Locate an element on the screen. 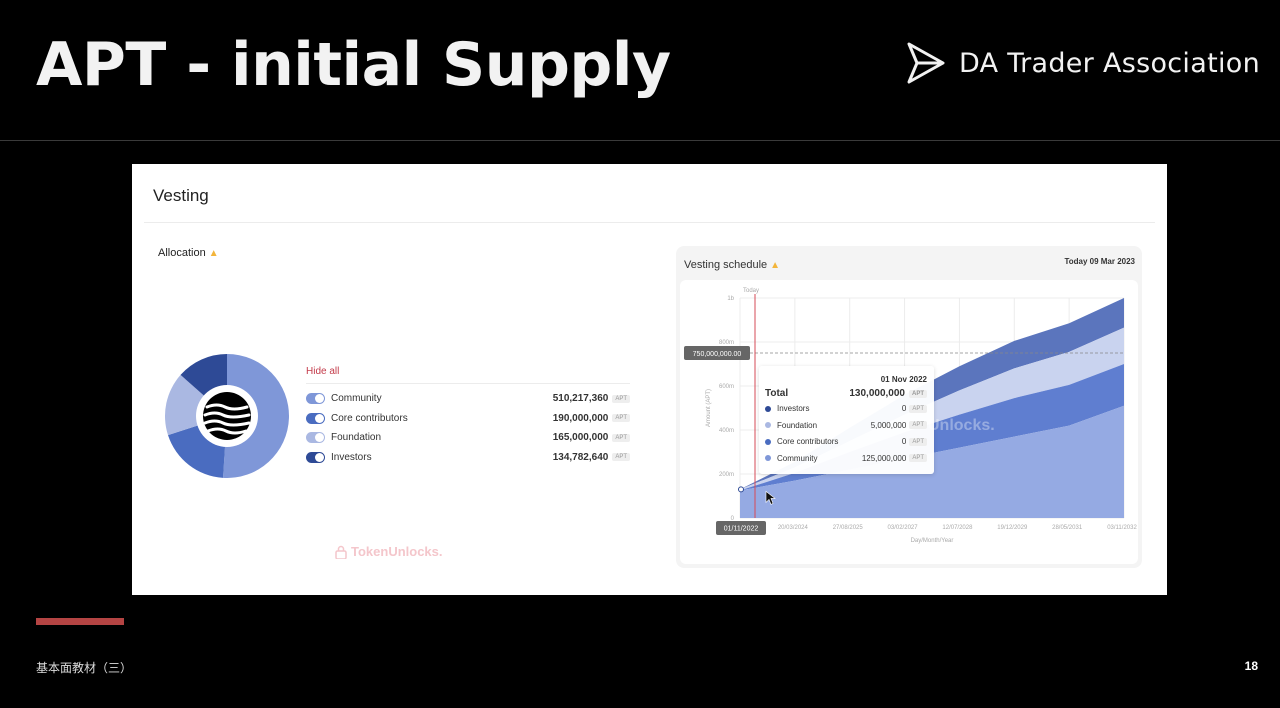  hover-point is located at coordinates (741, 489).